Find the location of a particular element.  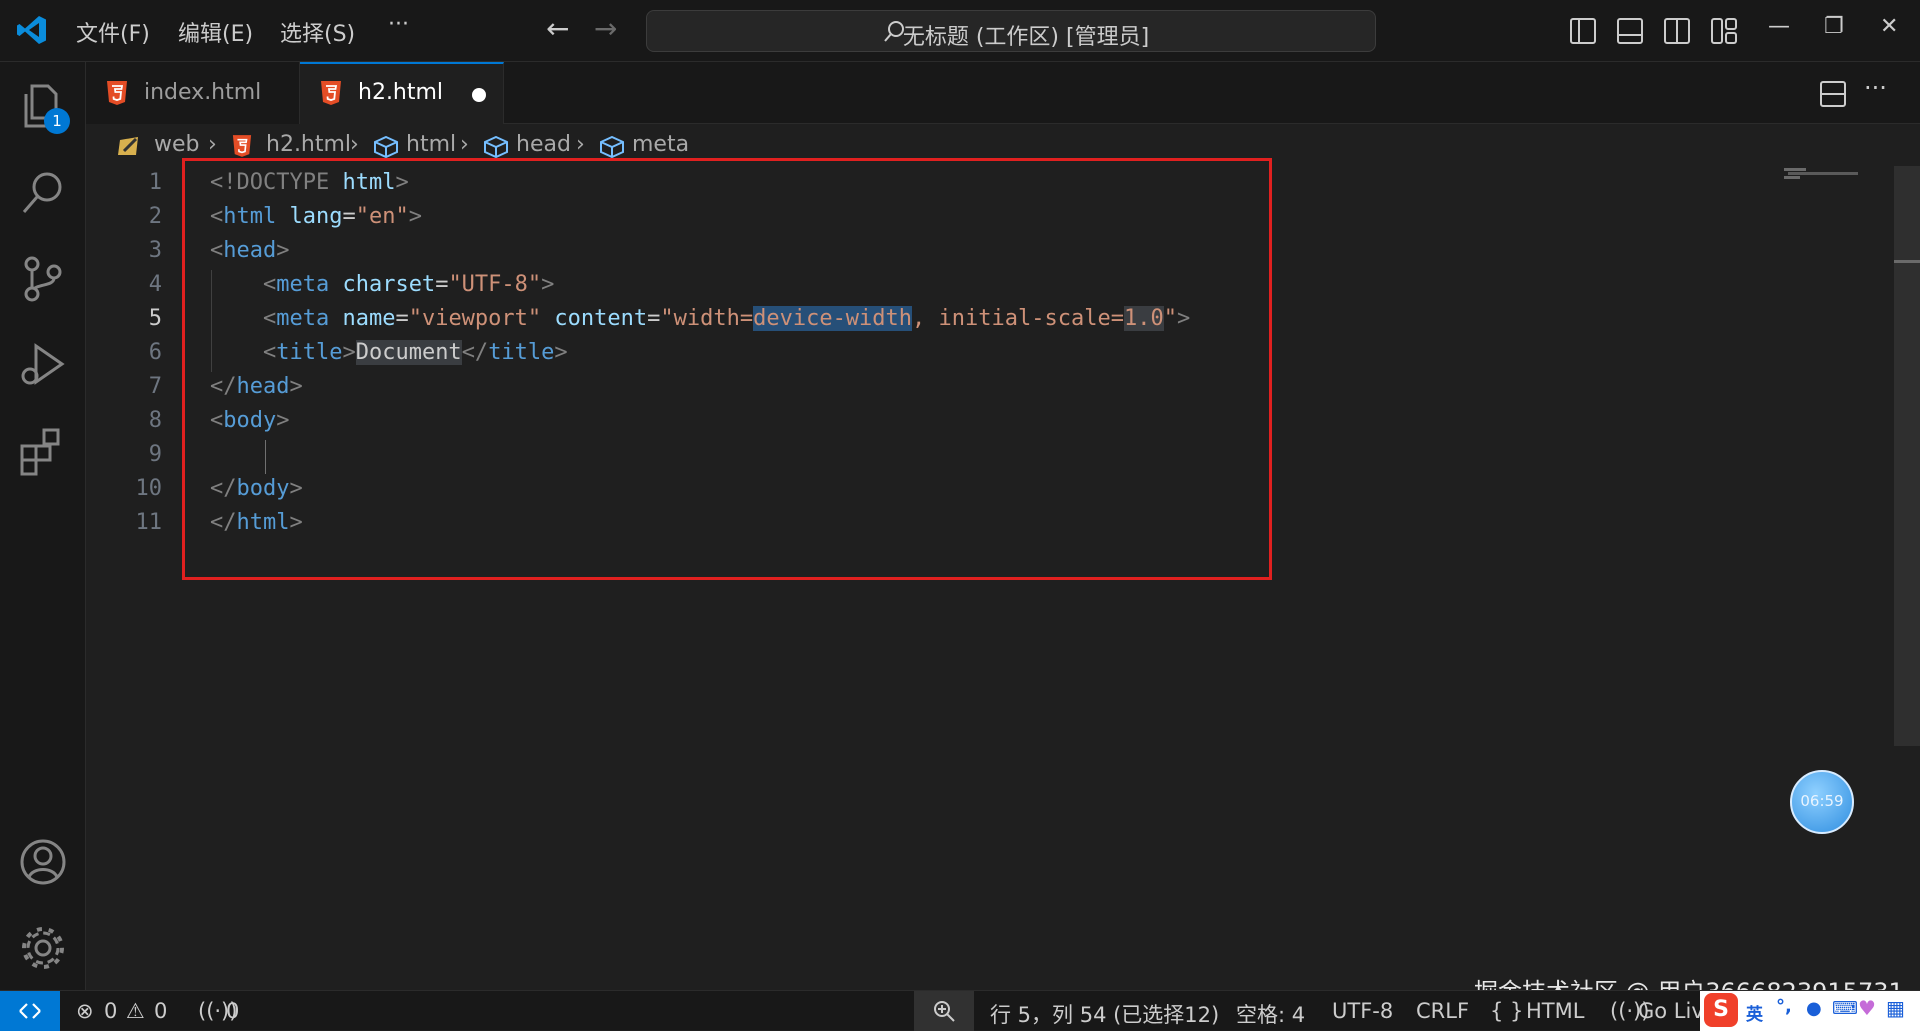

minimap is located at coordinates (1821, 174).